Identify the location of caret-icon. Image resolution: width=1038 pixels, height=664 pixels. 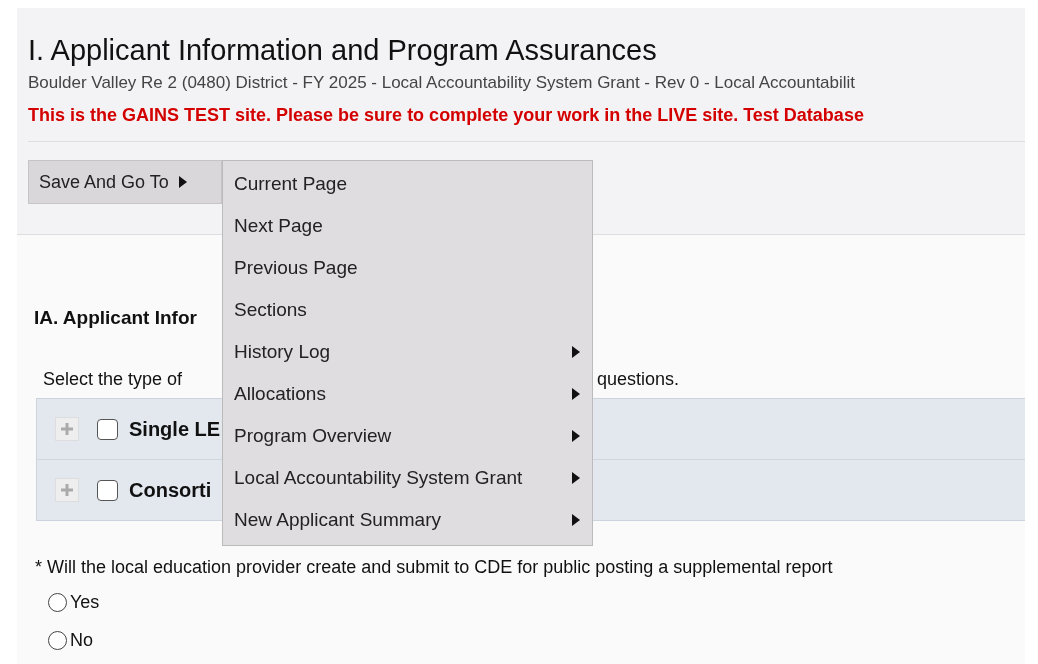
(182, 182).